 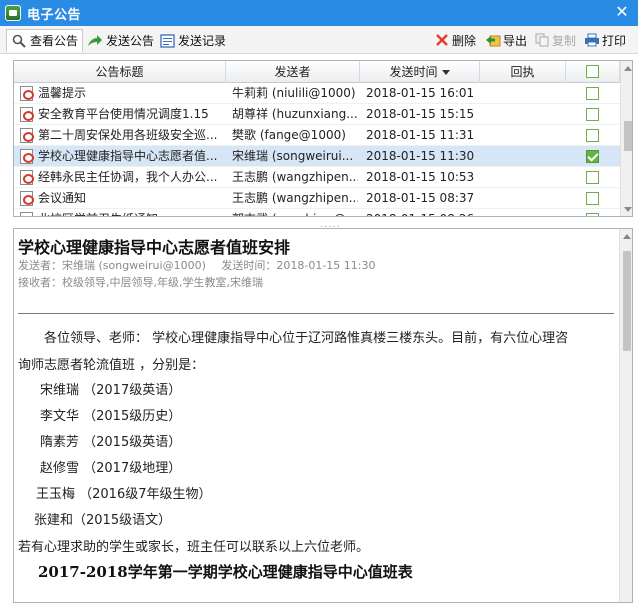 I want to click on copy-button: 复制, so click(x=555, y=40).